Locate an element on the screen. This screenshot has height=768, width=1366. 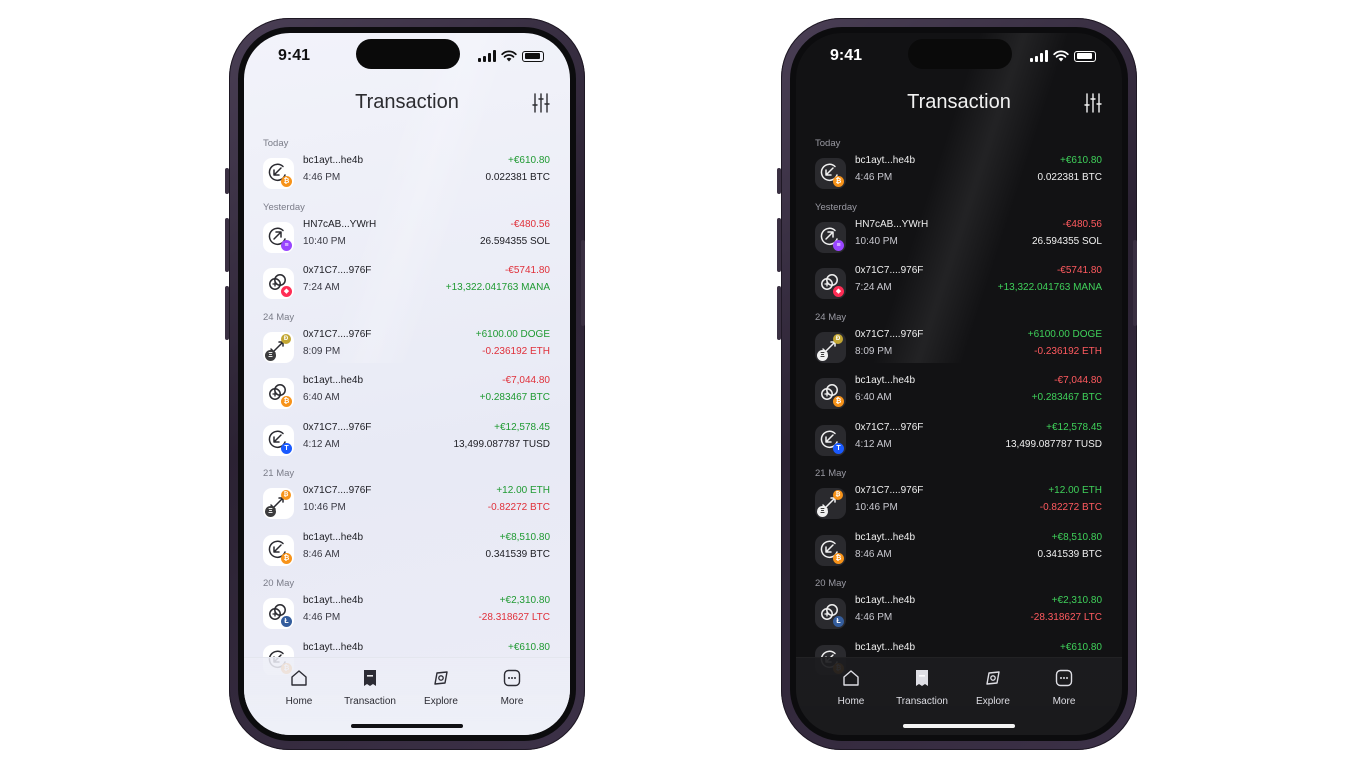
transaction-amount-fiat: +€610.80 is located at coordinates (1081, 647).